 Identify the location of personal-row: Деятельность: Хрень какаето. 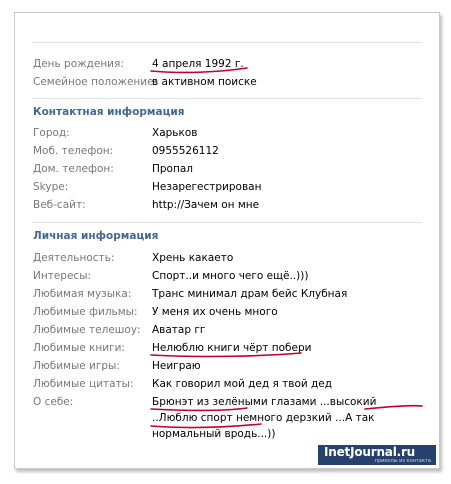
(227, 258).